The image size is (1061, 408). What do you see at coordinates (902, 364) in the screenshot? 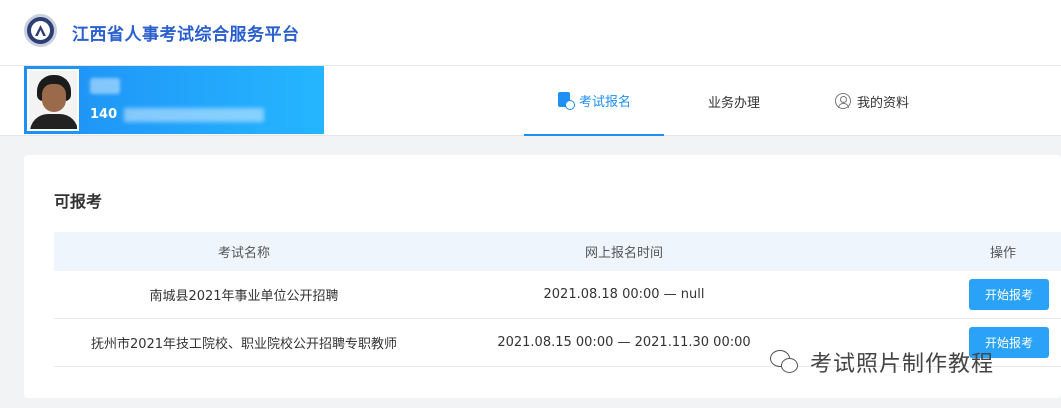
I see `watermark-text: 考试照片制作教程` at bounding box center [902, 364].